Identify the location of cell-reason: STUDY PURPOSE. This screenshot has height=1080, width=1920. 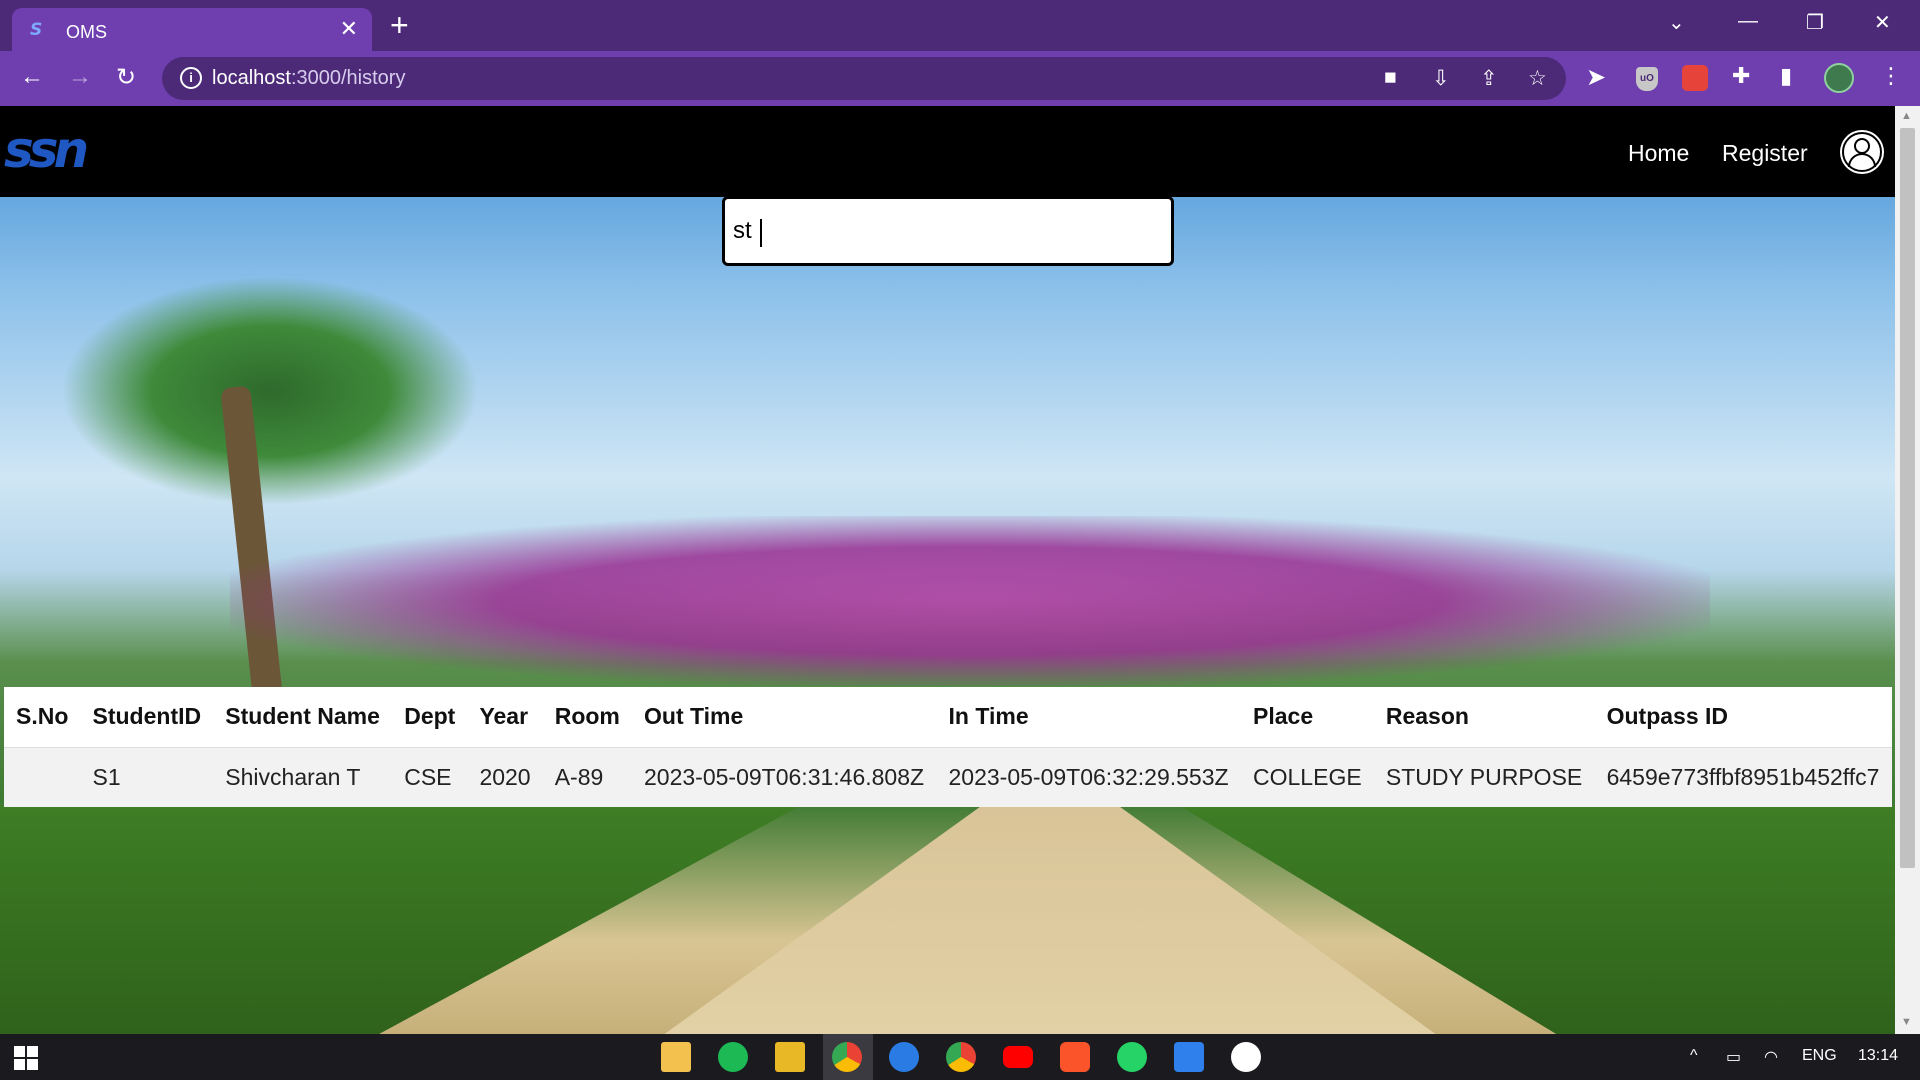
(1484, 777).